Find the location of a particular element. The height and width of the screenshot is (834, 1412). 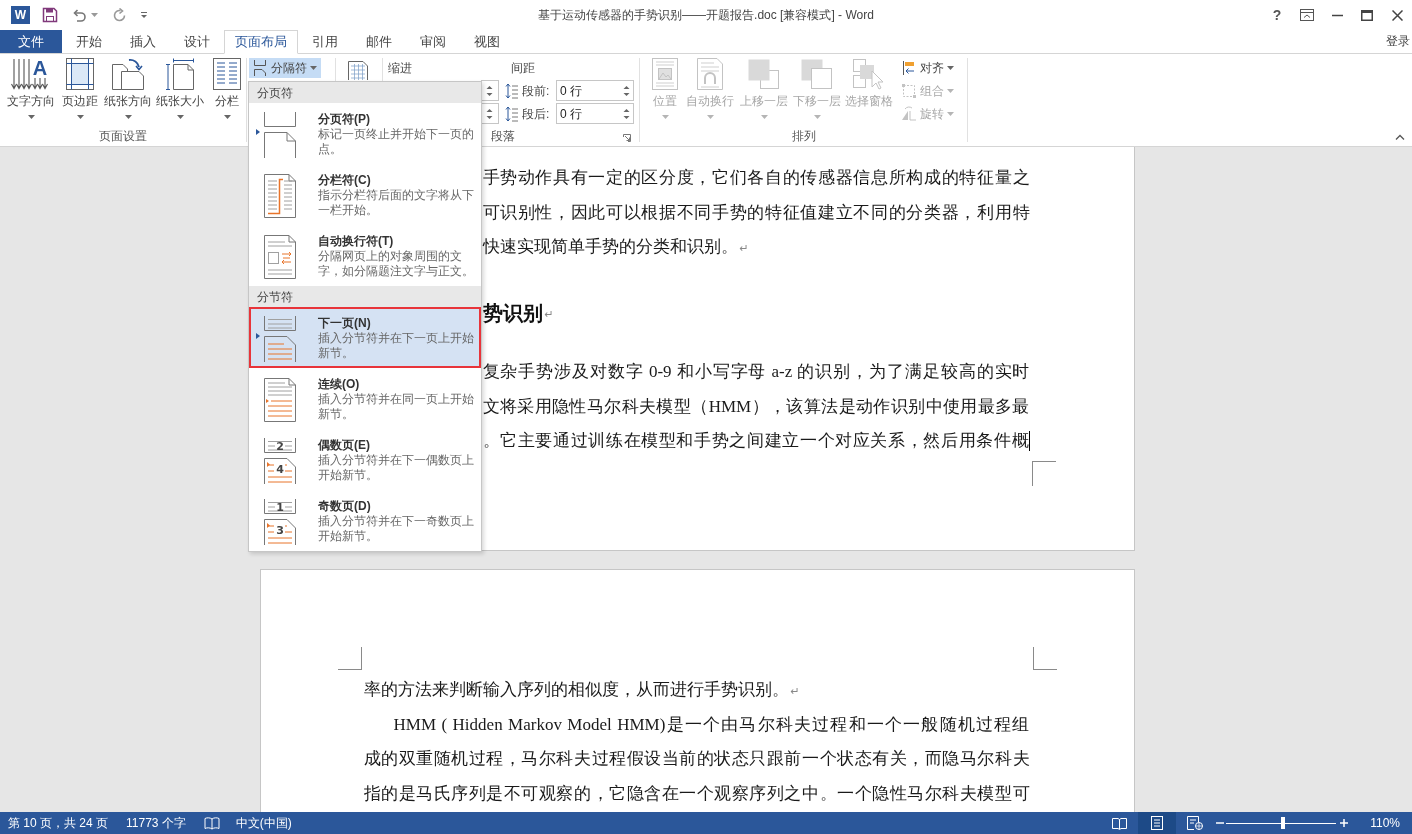

section-heading: 势识别 is located at coordinates (512, 313).